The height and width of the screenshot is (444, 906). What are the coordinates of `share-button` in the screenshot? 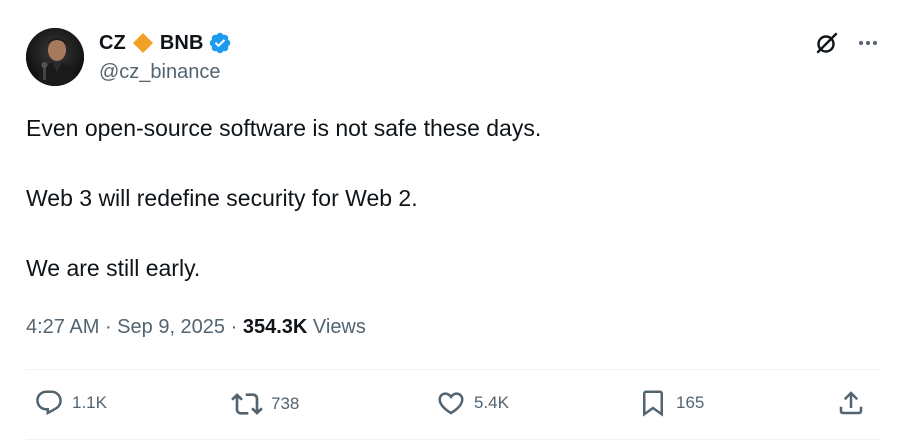 It's located at (851, 403).